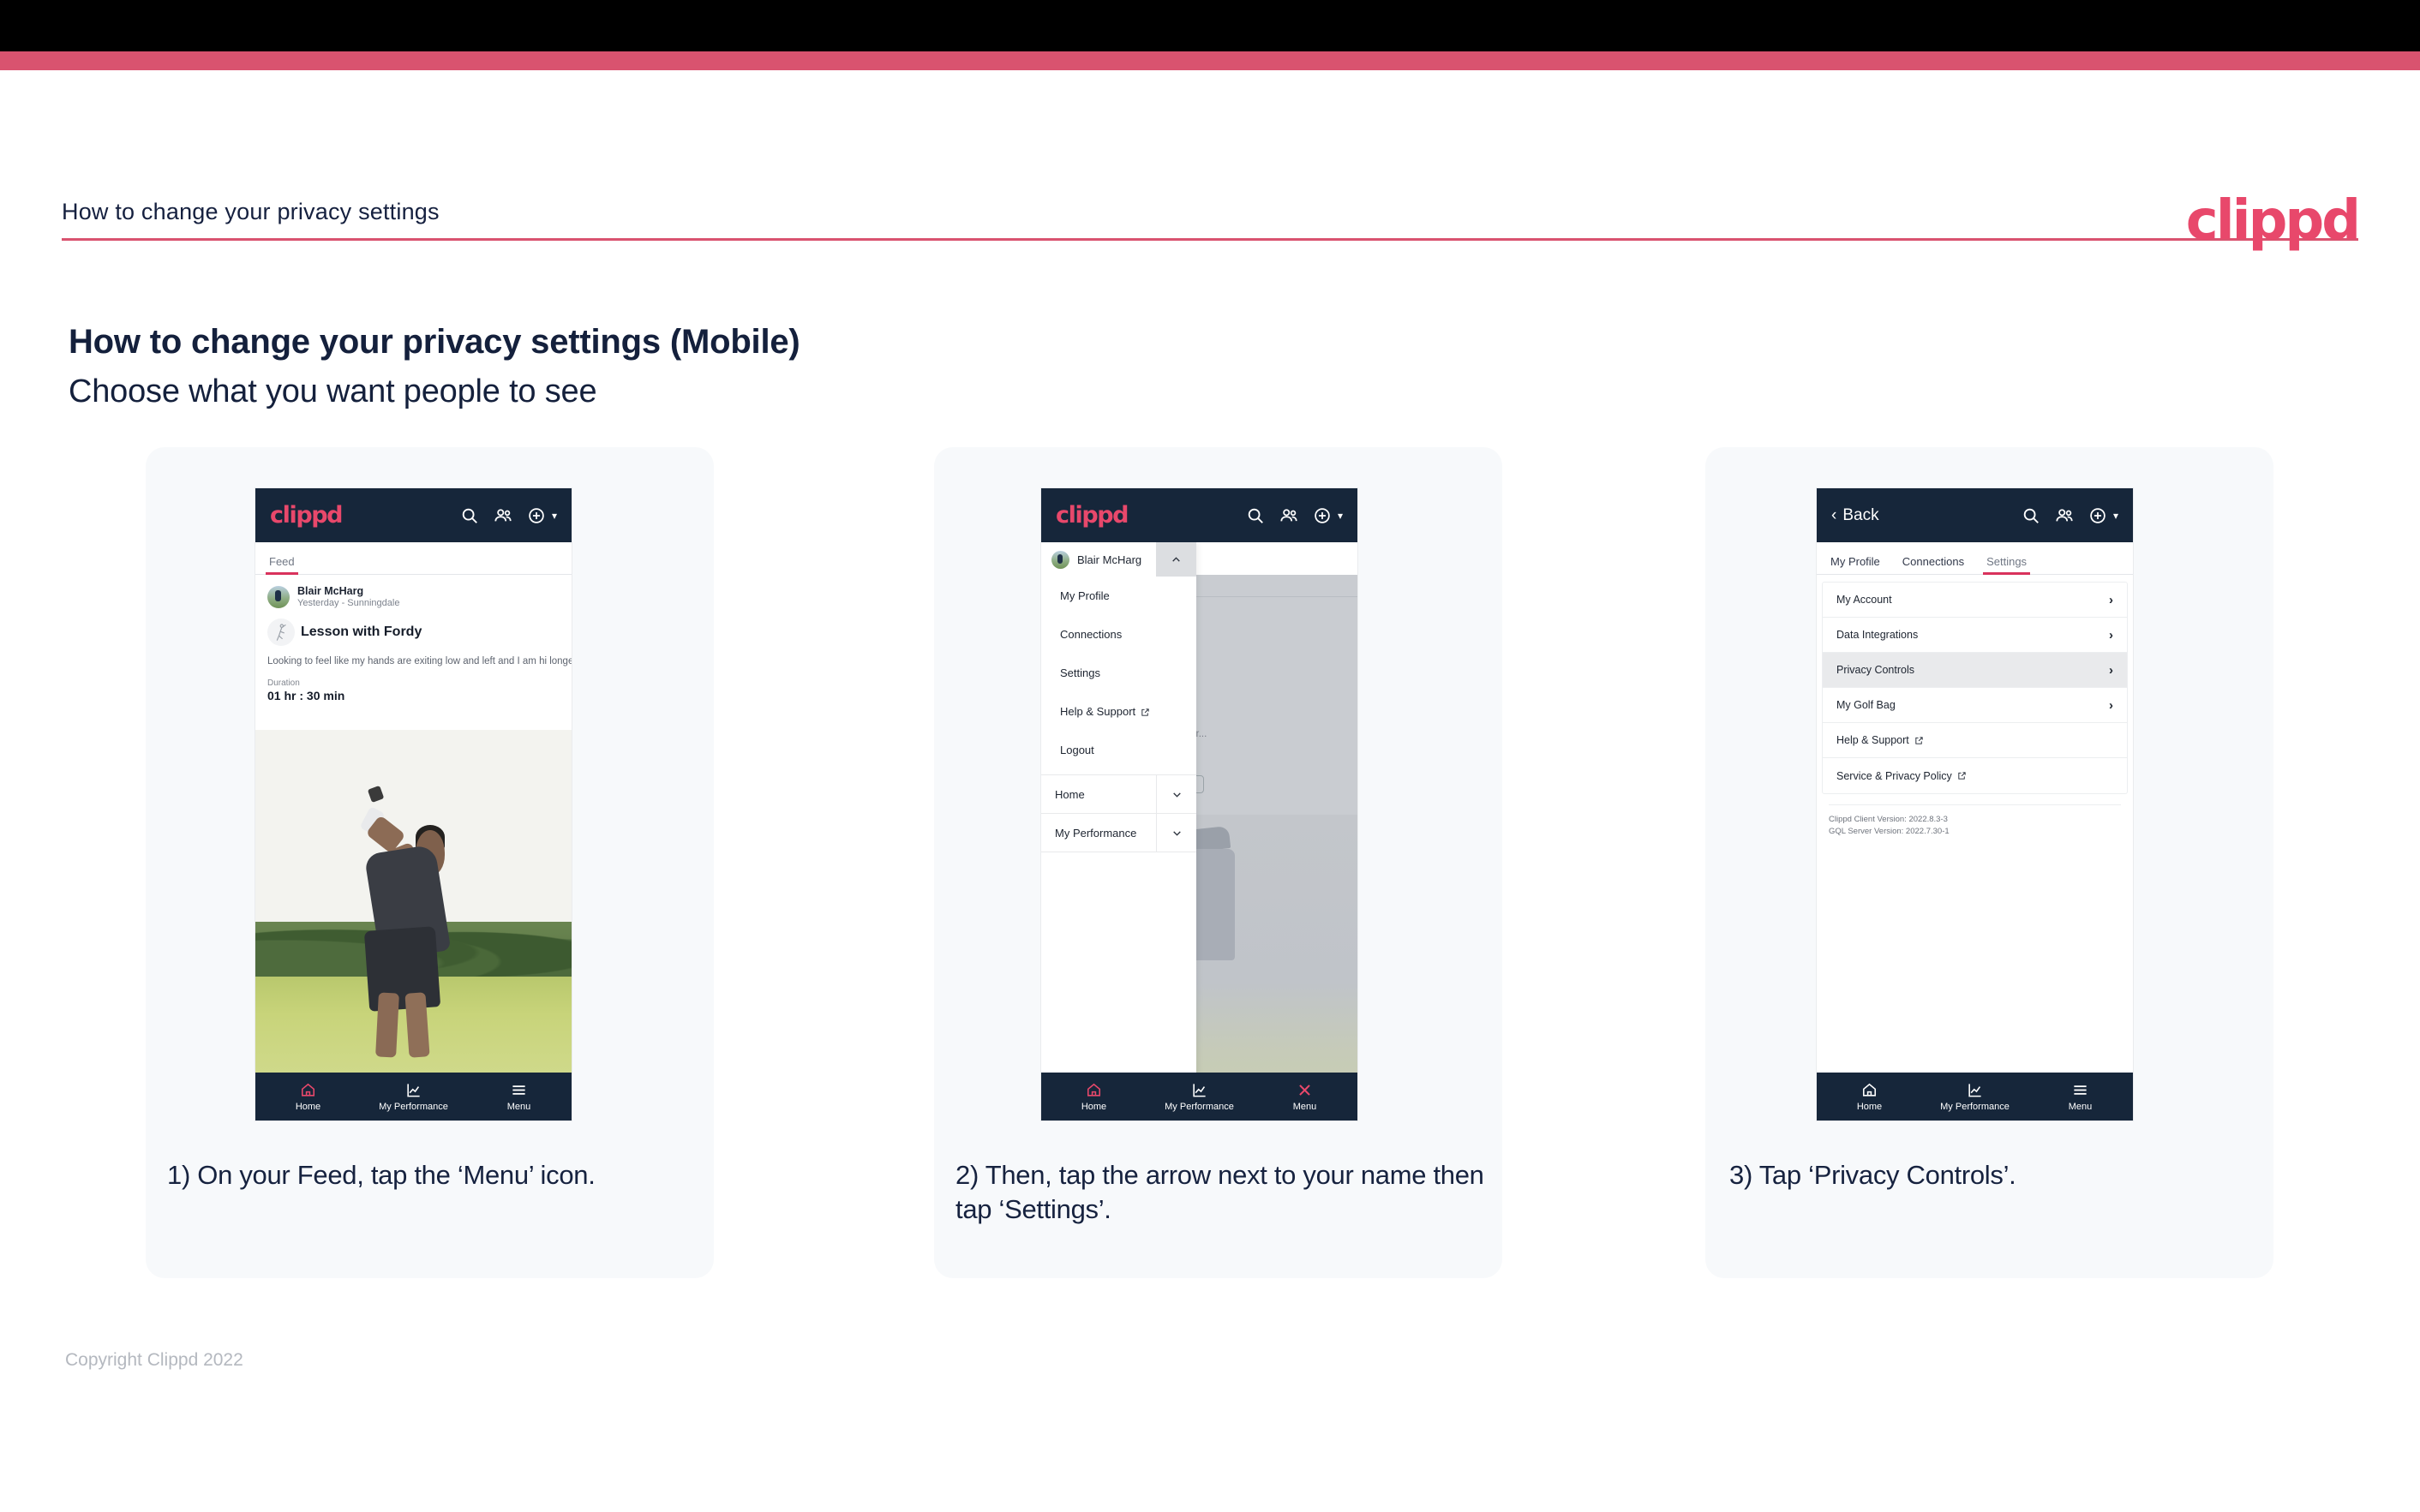 This screenshot has width=2420, height=1512. I want to click on drawer-collapse-label: My Performance, so click(1096, 833).